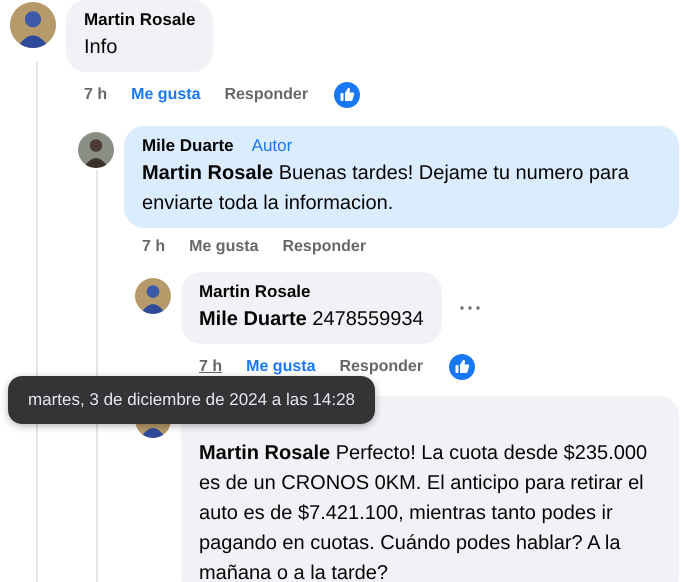 The height and width of the screenshot is (582, 686). What do you see at coordinates (188, 146) in the screenshot?
I see `author-name: Mile Duarte` at bounding box center [188, 146].